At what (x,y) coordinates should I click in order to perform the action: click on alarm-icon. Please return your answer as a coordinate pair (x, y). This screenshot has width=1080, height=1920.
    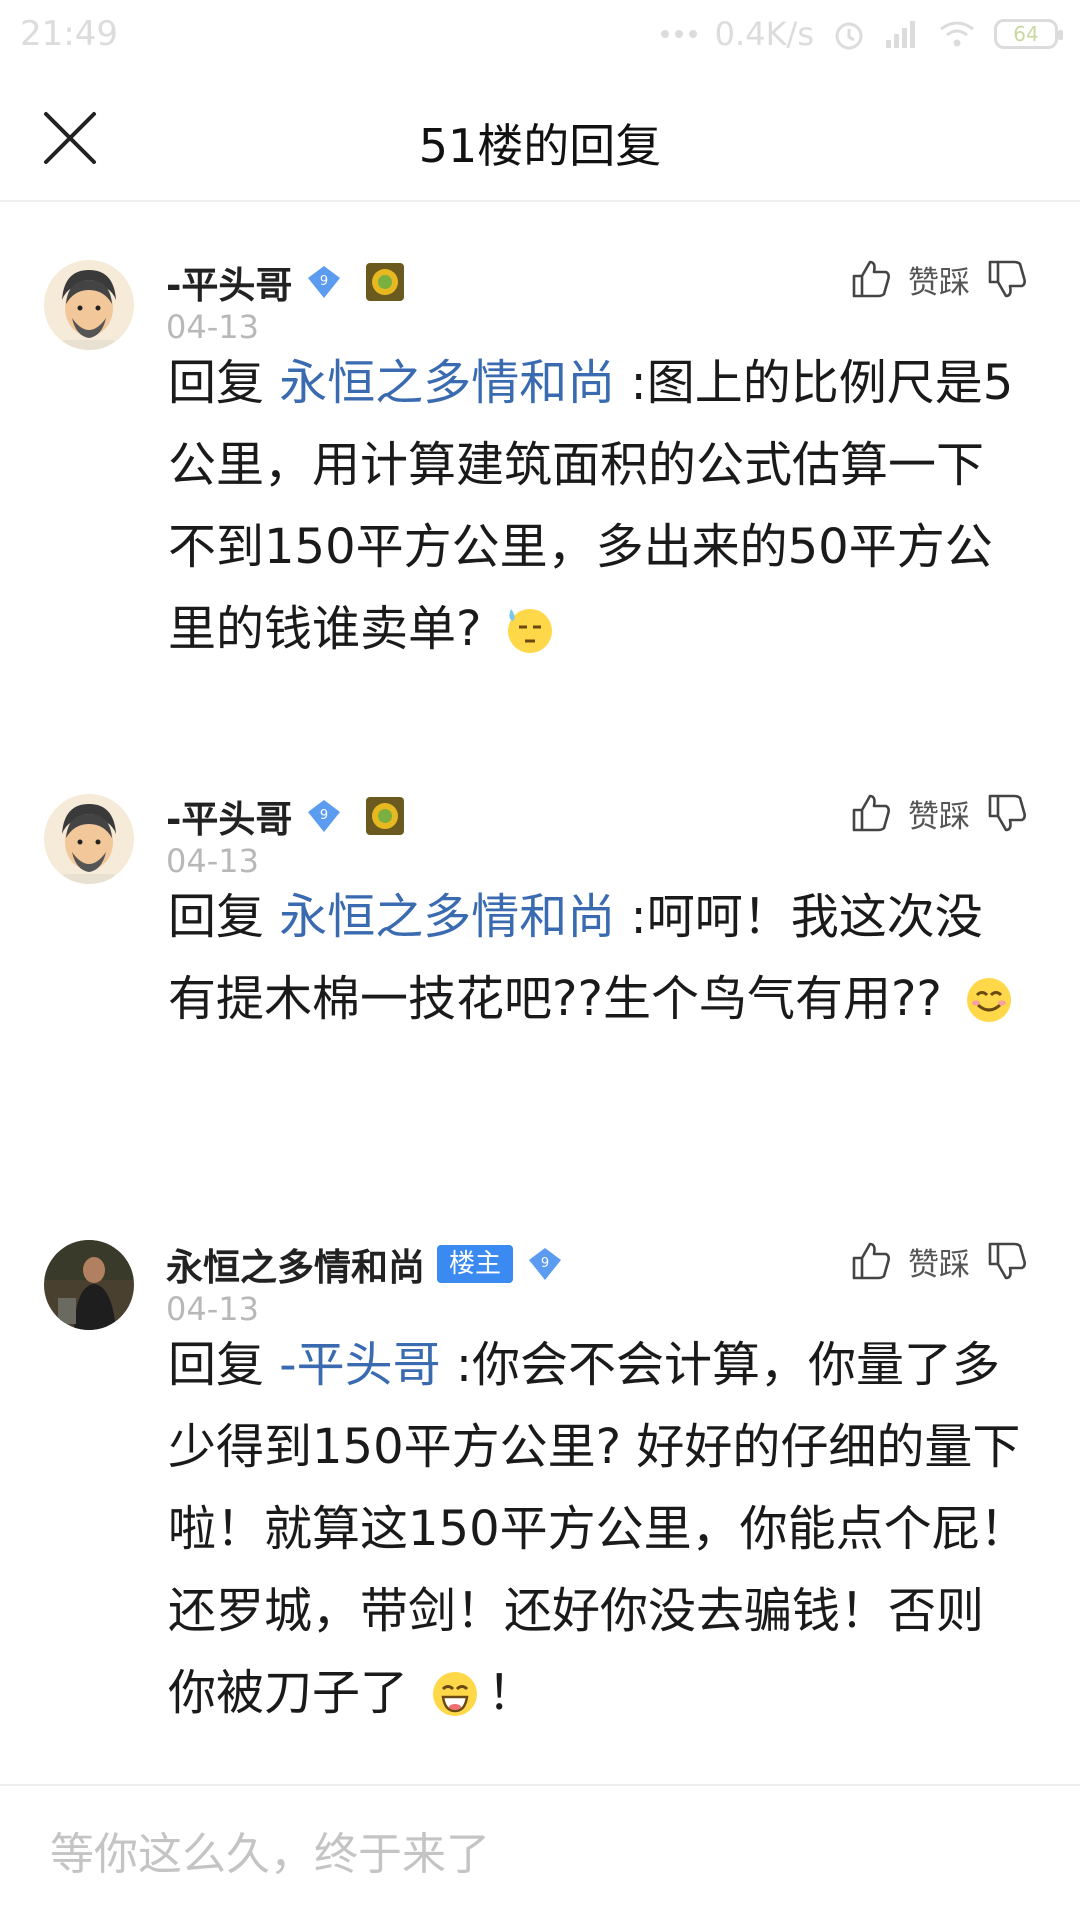
    Looking at the image, I should click on (849, 36).